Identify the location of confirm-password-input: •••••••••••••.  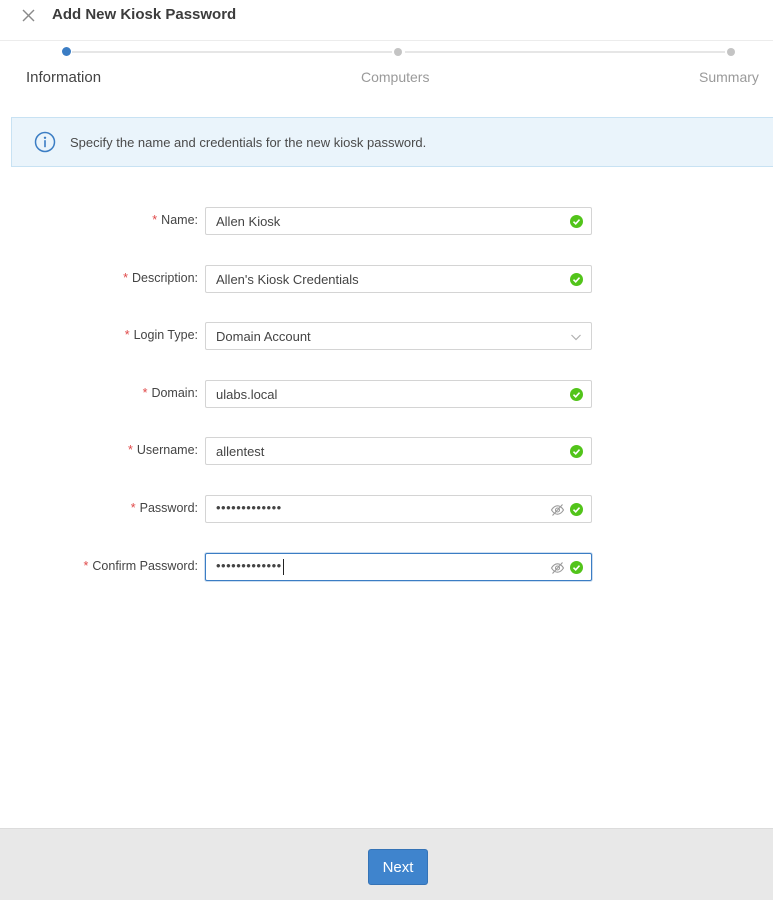
(398, 567).